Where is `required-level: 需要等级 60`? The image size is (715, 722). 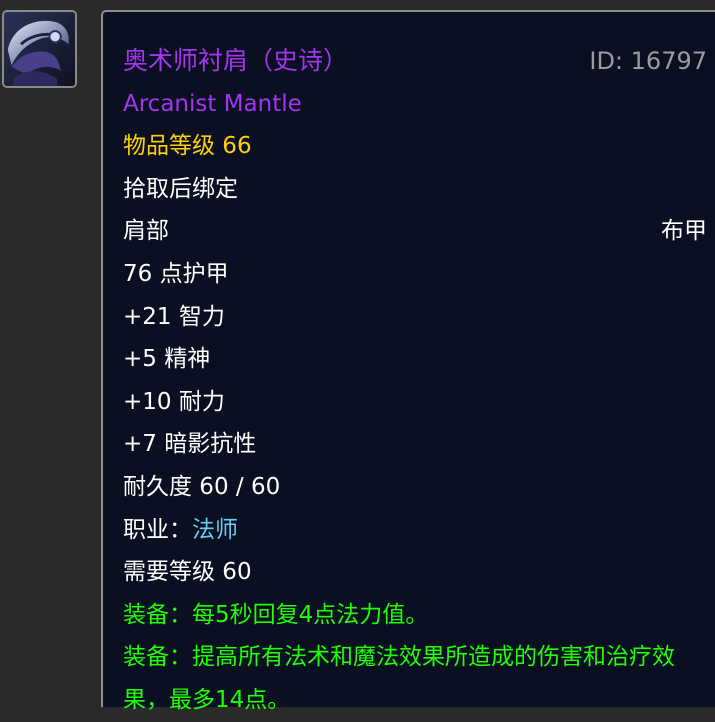 required-level: 需要等级 60 is located at coordinates (187, 572).